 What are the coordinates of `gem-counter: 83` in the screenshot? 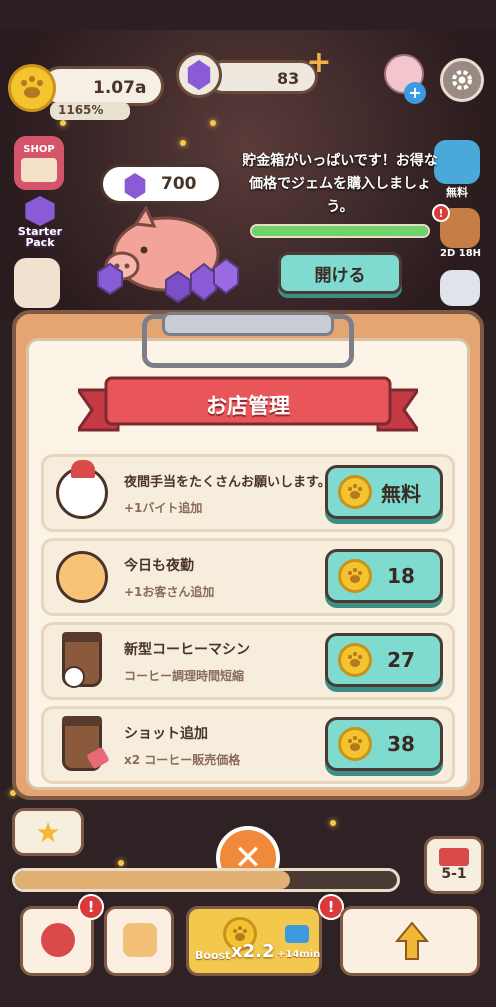 It's located at (262, 77).